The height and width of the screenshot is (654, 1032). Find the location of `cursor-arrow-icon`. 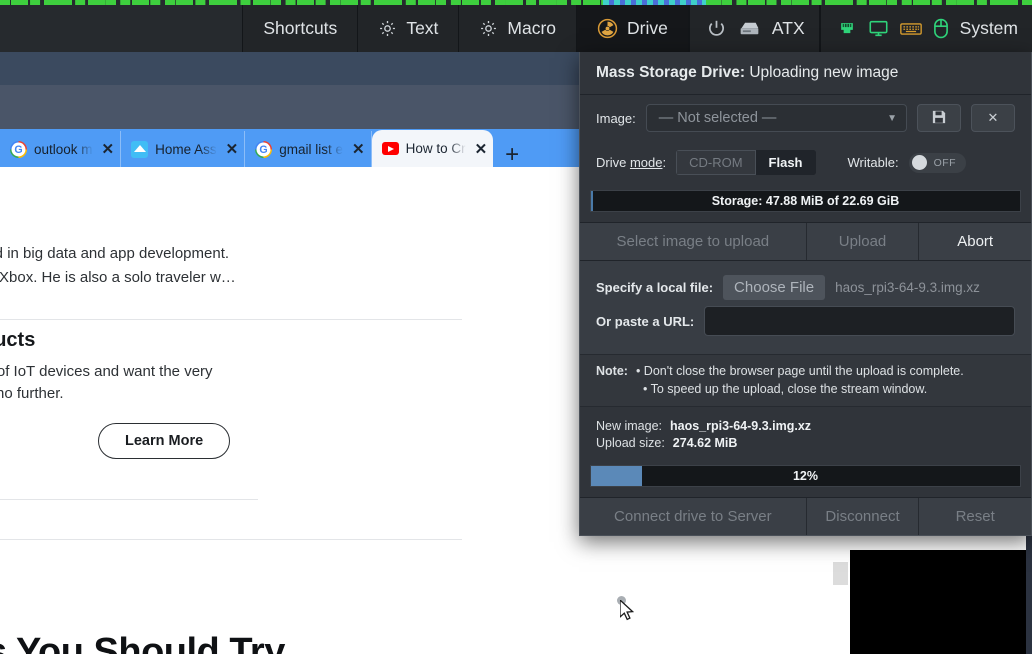

cursor-arrow-icon is located at coordinates (627, 610).